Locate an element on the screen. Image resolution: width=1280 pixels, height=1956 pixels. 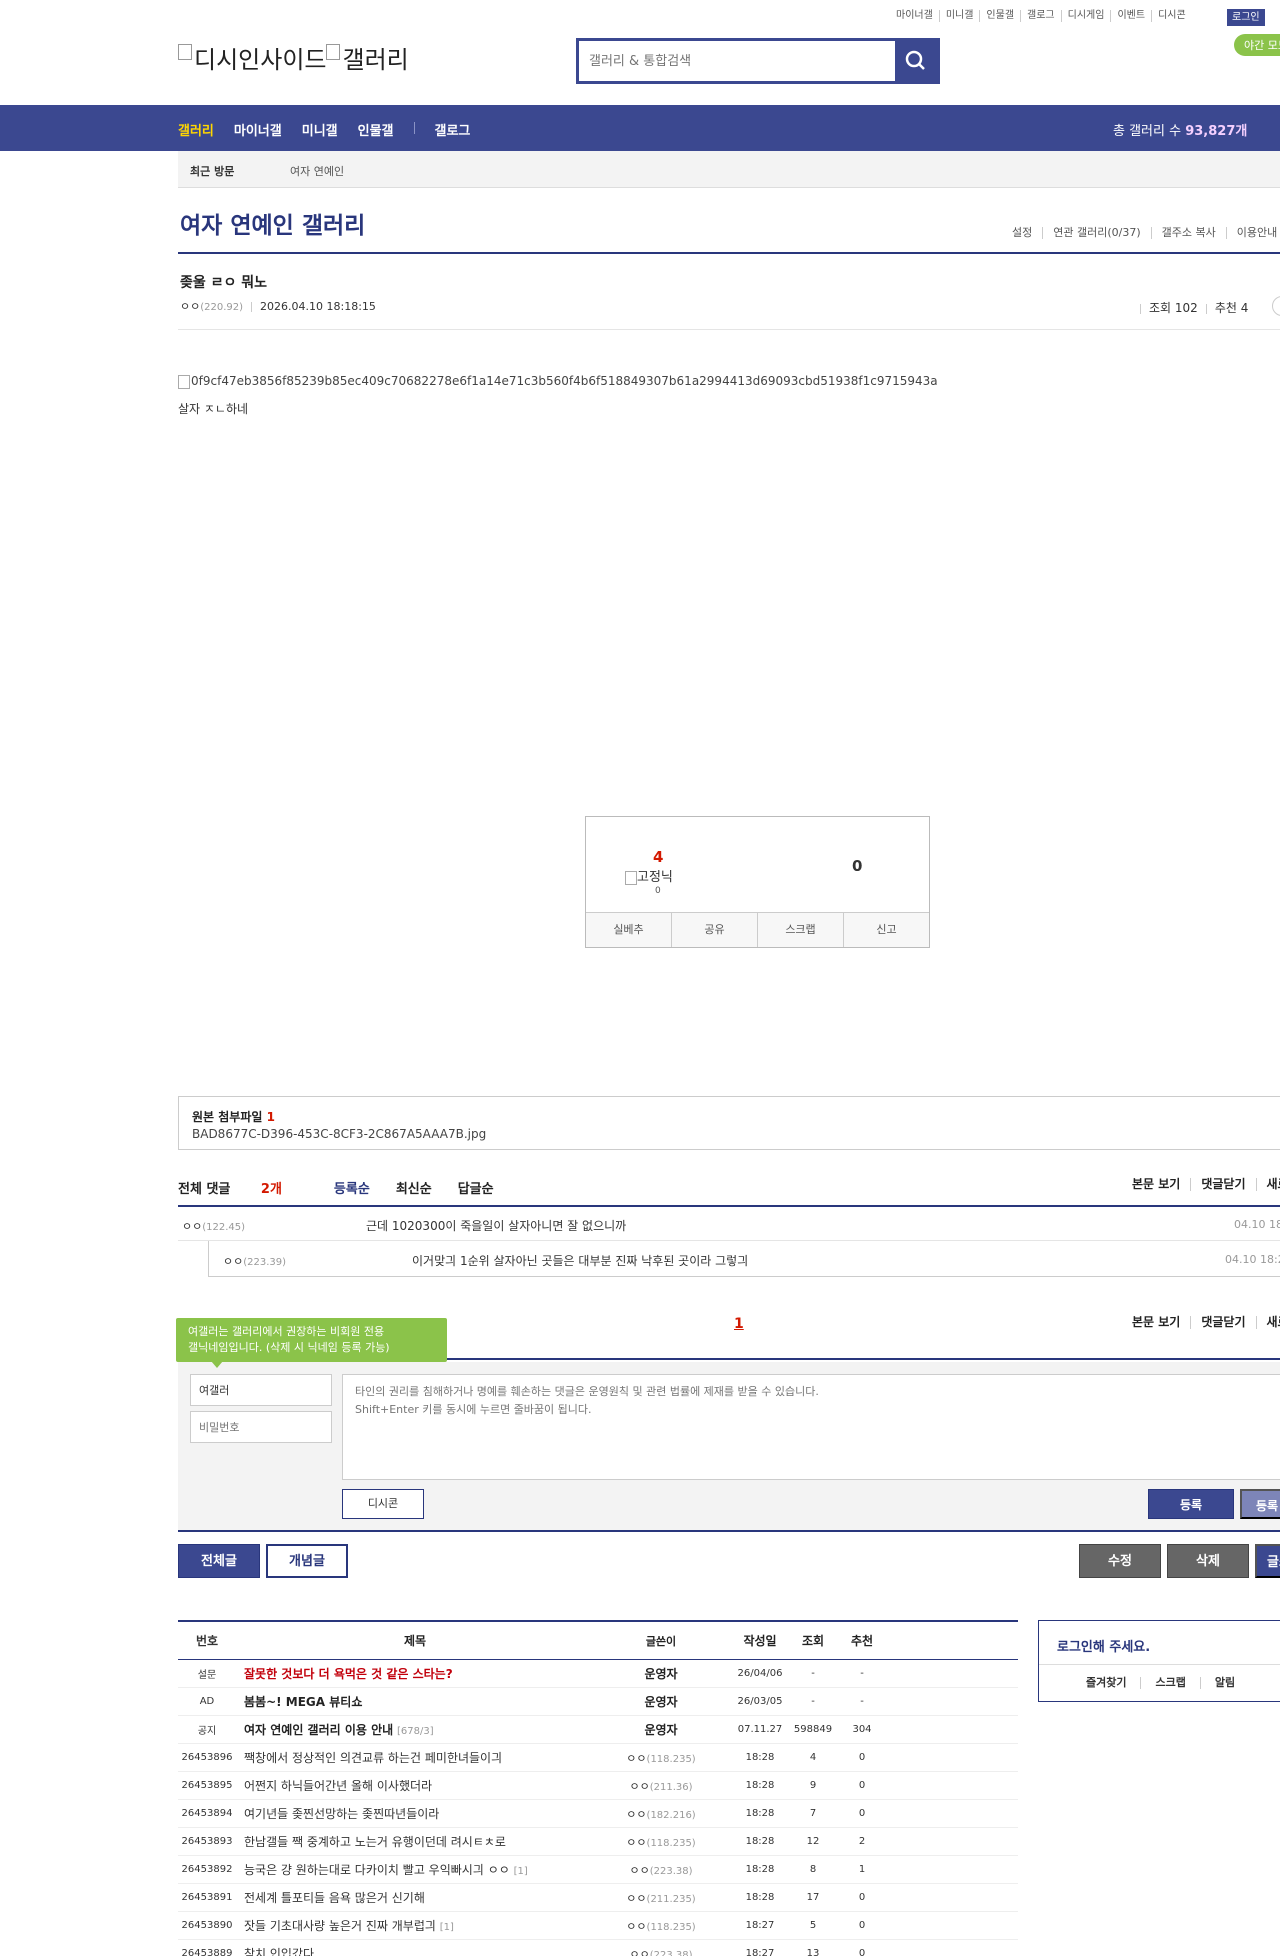
refresh-link: 새로고침 is located at coordinates (1267, 1184).